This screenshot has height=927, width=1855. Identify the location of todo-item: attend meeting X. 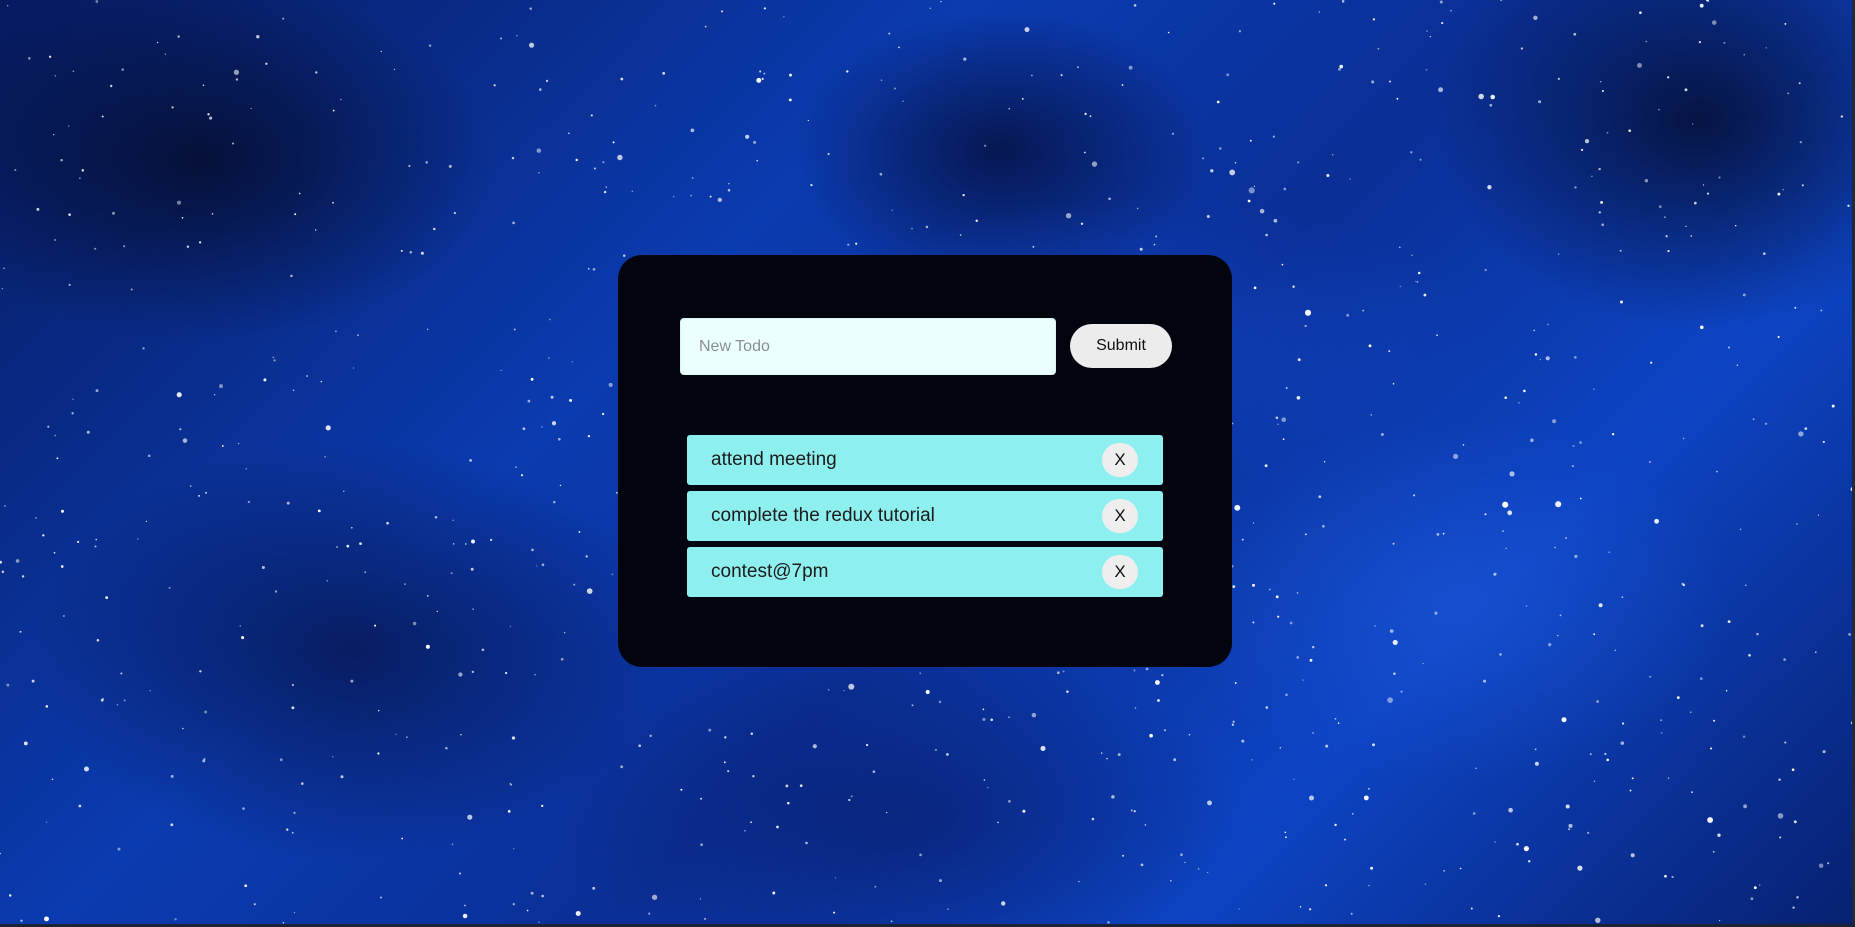
(925, 460).